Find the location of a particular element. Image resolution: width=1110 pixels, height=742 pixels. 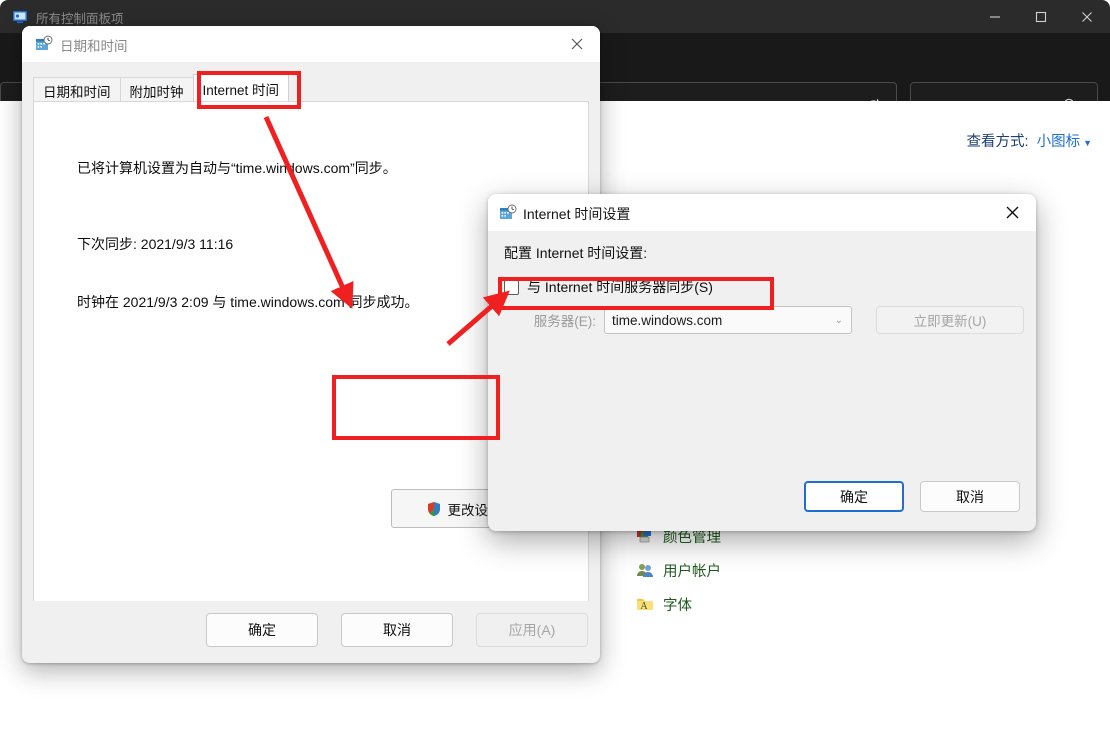

control-panel-icon is located at coordinates (20, 17).